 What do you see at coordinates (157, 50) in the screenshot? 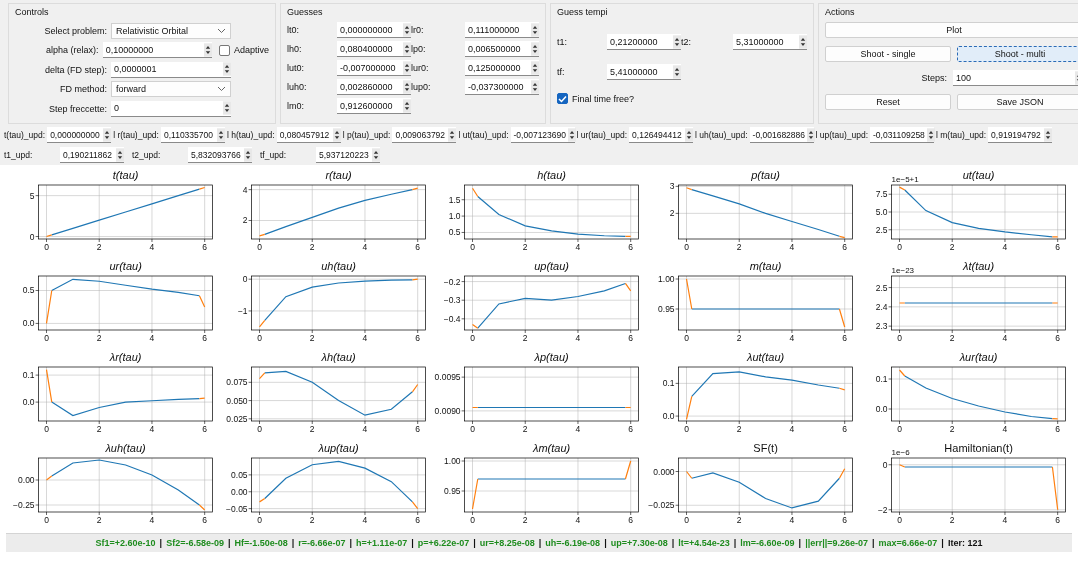
I see `spin-box: 0,10000000` at bounding box center [157, 50].